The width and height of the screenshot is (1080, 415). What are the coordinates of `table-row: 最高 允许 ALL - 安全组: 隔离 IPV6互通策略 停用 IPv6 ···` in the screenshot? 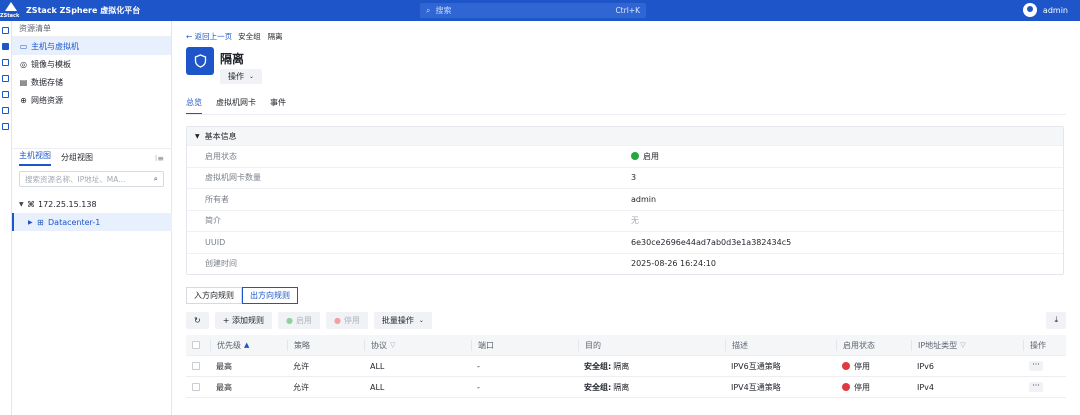 It's located at (626, 366).